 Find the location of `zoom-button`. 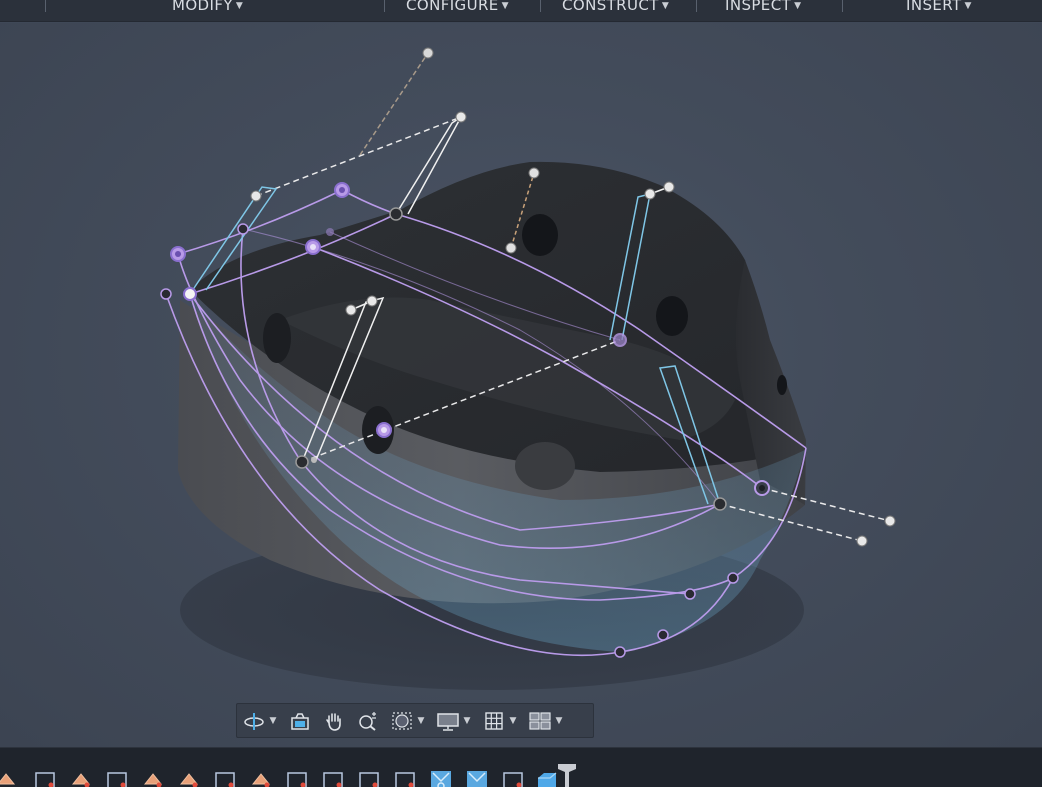

zoom-button is located at coordinates (368, 721).